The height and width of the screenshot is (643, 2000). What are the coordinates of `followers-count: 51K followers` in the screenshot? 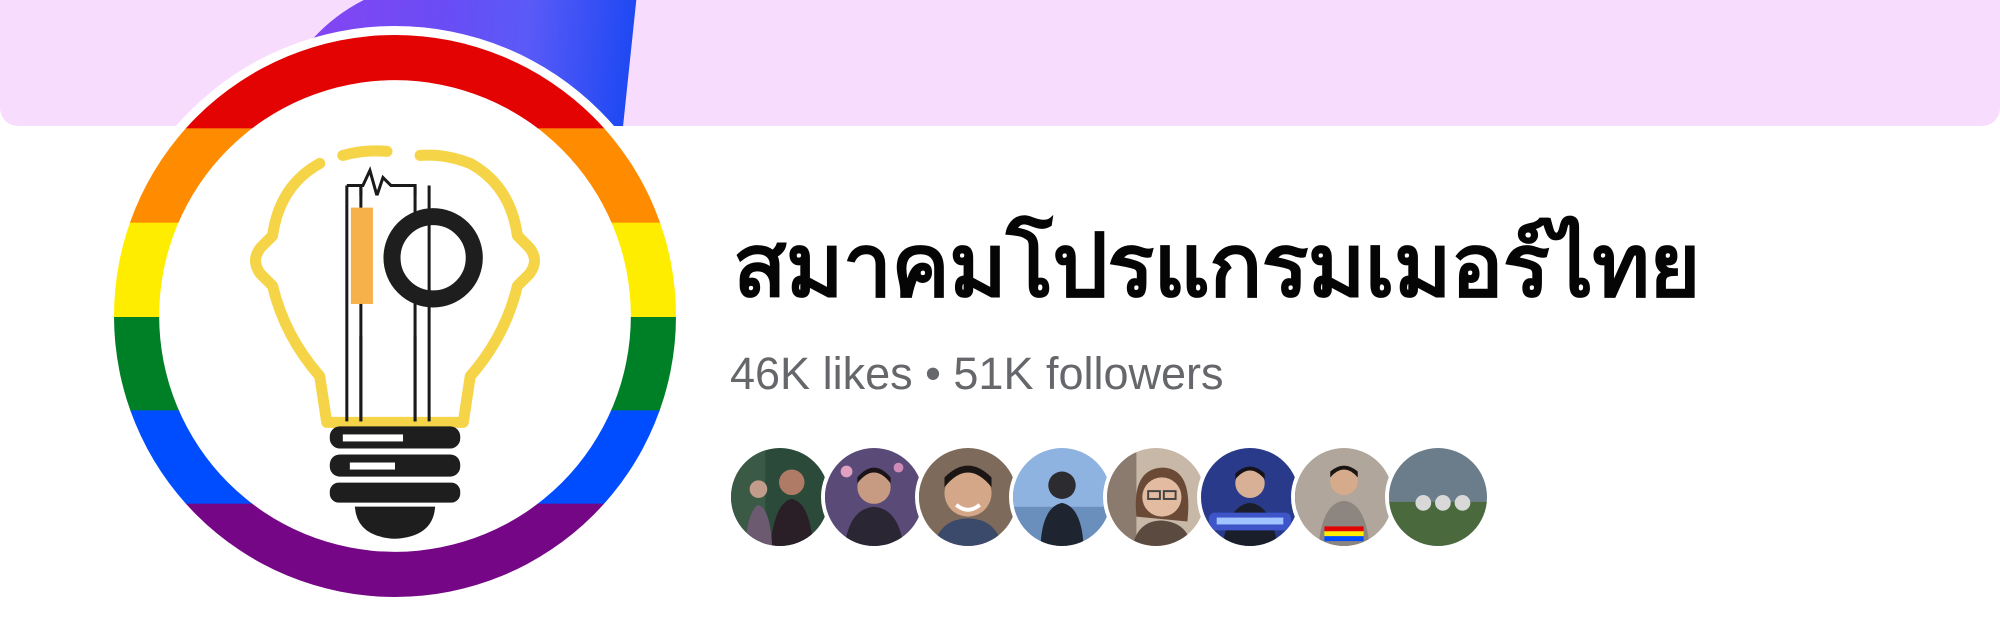 It's located at (1088, 373).